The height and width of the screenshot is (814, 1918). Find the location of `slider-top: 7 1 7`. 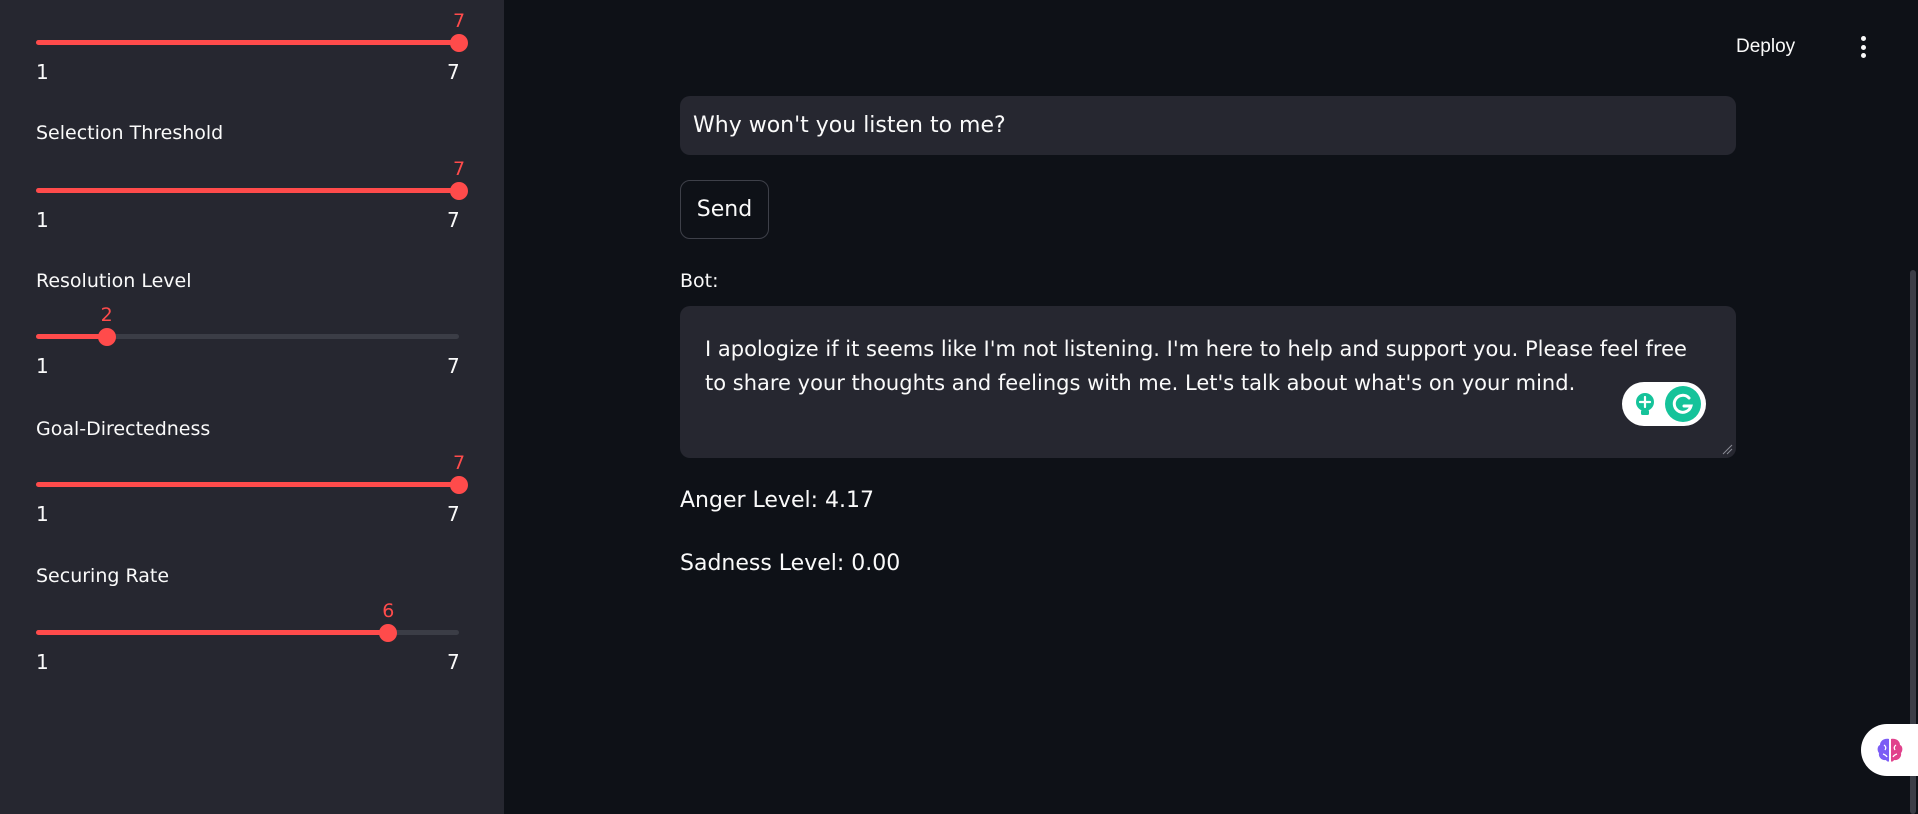

slider-top: 7 1 7 is located at coordinates (252, 58).